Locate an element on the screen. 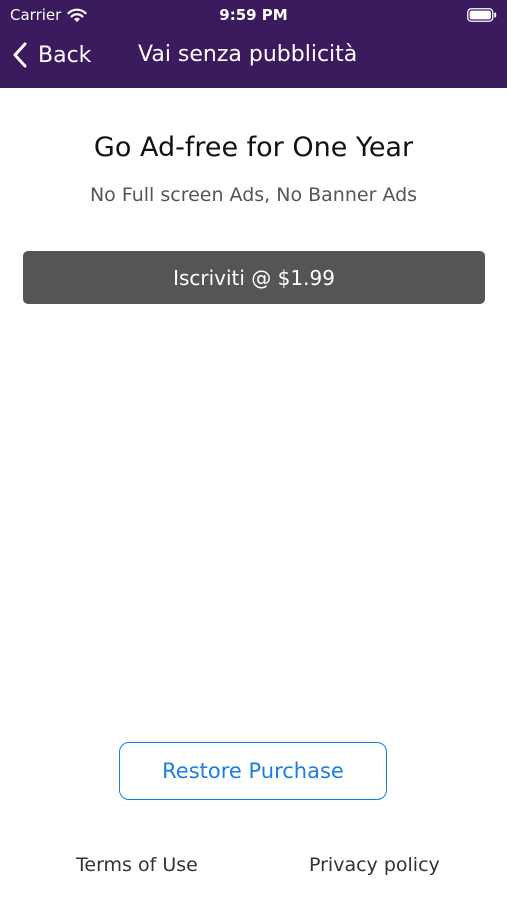  subscribe-button: Iscriviti @ $1.99 is located at coordinates (254, 277).